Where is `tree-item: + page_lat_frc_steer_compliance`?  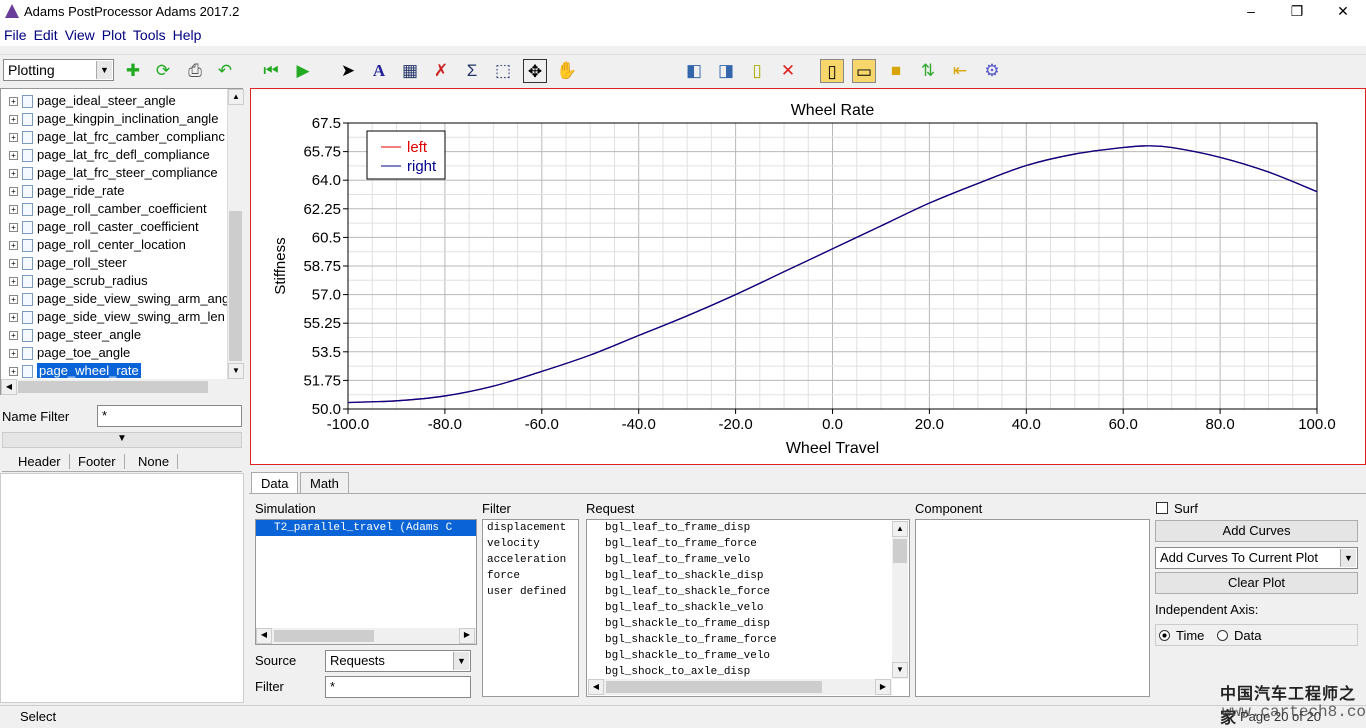 tree-item: + page_lat_frc_steer_compliance is located at coordinates (118, 174).